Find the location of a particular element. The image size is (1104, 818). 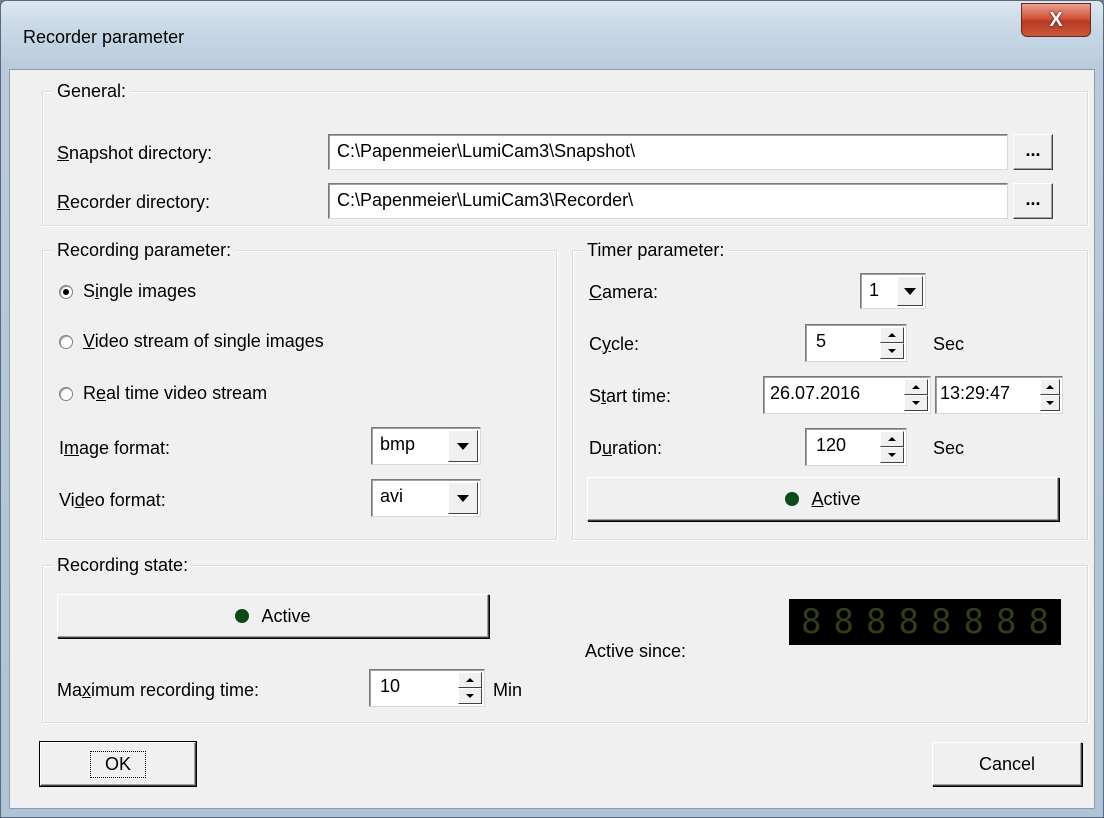

active-since-display: 8 8 8 8 8 8 8 8 is located at coordinates (925, 622).